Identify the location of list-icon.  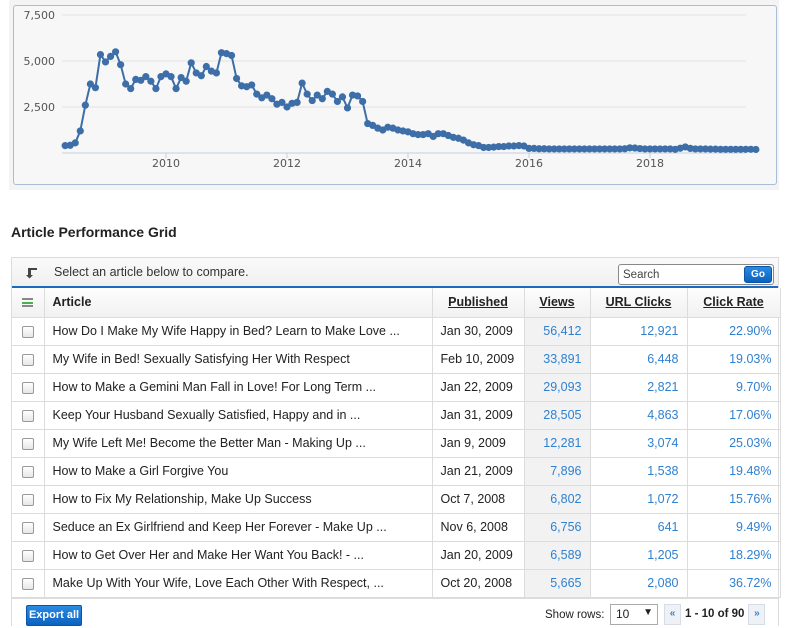
(28, 303).